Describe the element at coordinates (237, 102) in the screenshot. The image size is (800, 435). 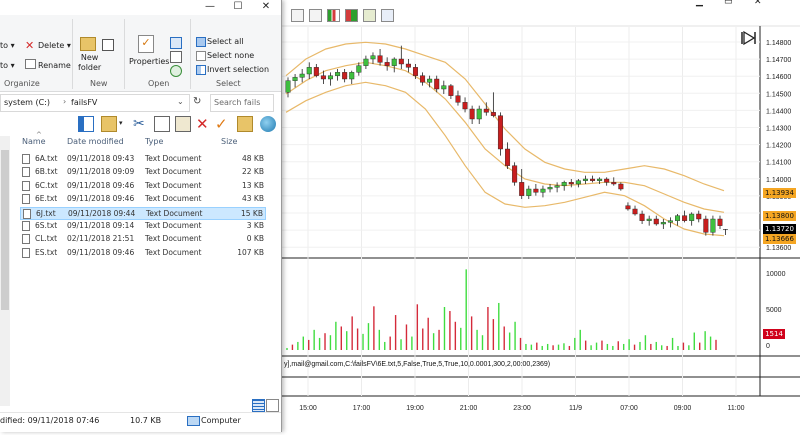
I see `search-input: Search fails` at that location.